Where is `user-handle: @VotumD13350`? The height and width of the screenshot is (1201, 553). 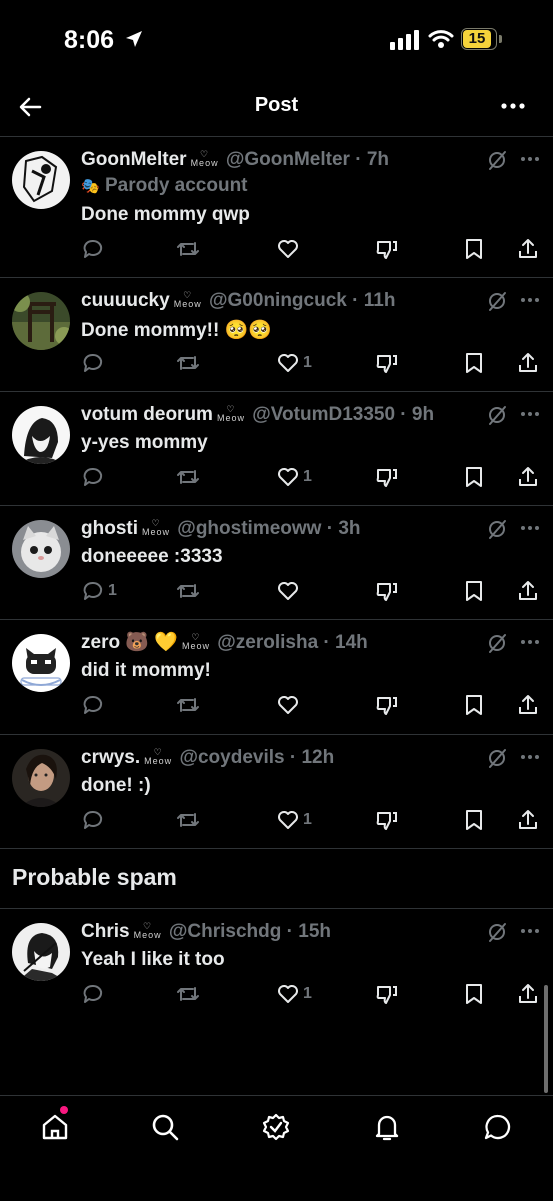
user-handle: @VotumD13350 is located at coordinates (323, 414).